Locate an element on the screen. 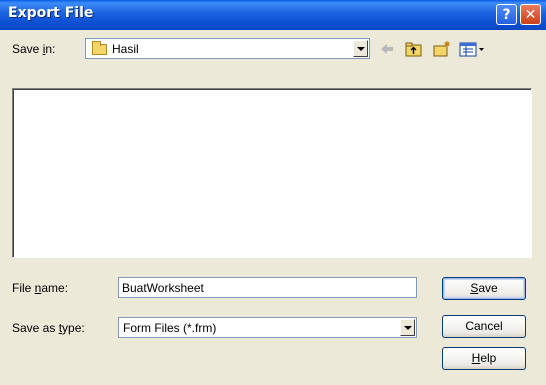  save-in-value: Hasil is located at coordinates (125, 49).